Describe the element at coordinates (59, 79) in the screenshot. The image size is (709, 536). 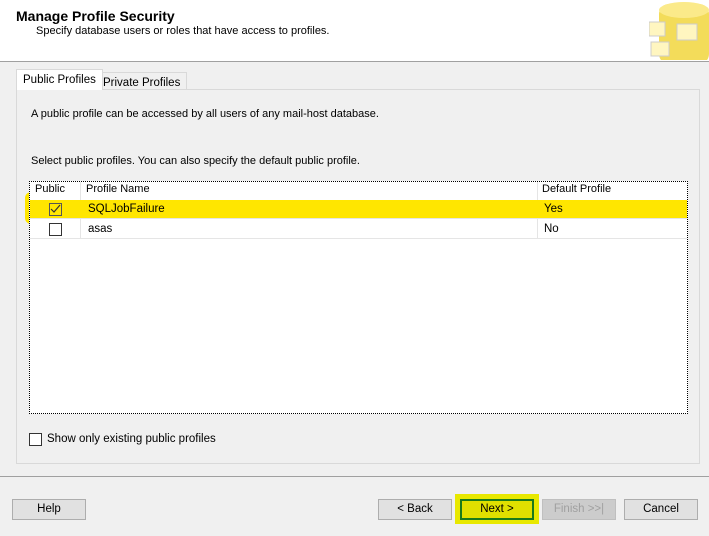
I see `tab-public-profiles: Public Profiles` at that location.